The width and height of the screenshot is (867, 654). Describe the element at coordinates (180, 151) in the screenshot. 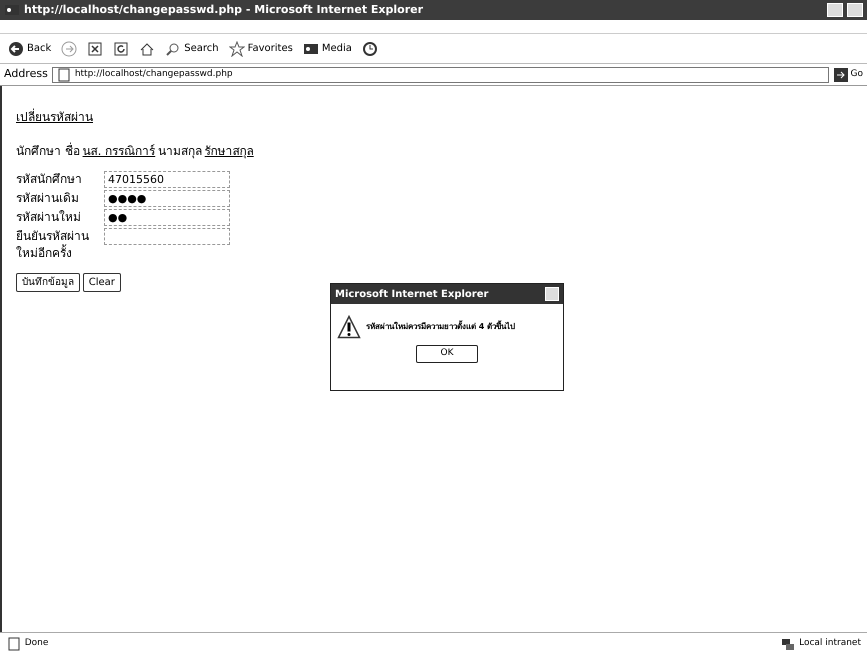

I see `name-label: นามสกุล` at that location.